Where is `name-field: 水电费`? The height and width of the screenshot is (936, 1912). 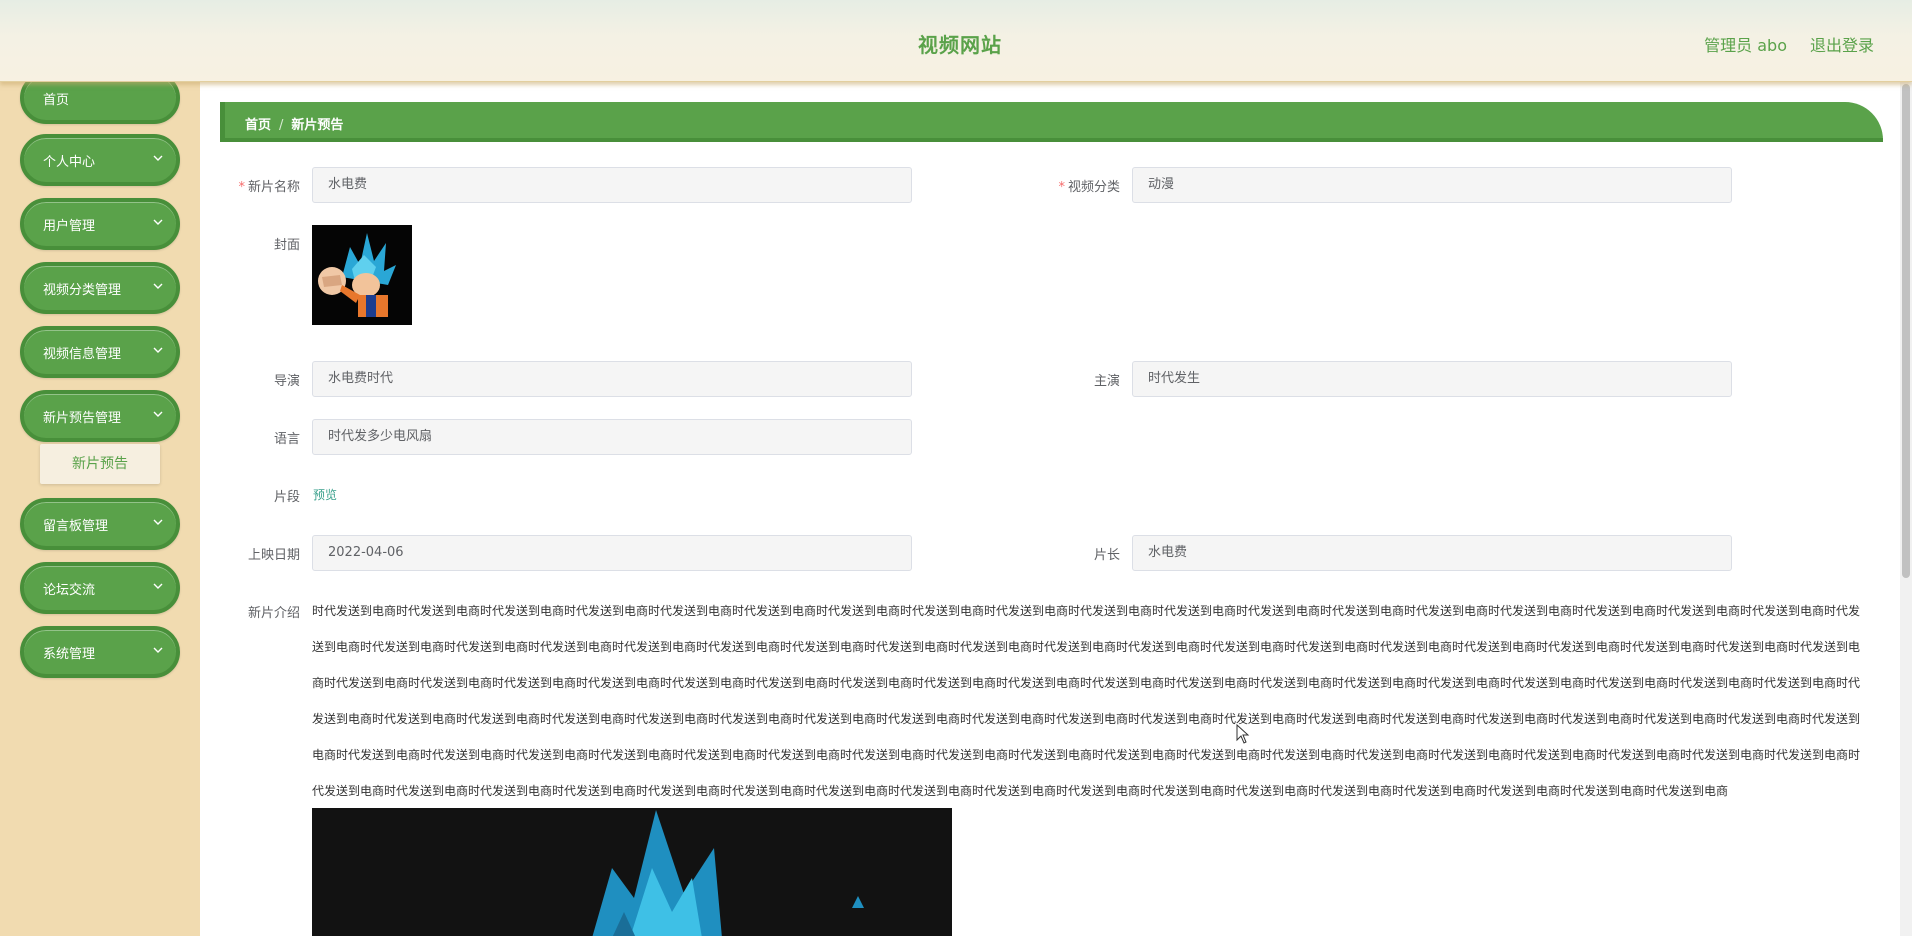
name-field: 水电费 is located at coordinates (612, 185).